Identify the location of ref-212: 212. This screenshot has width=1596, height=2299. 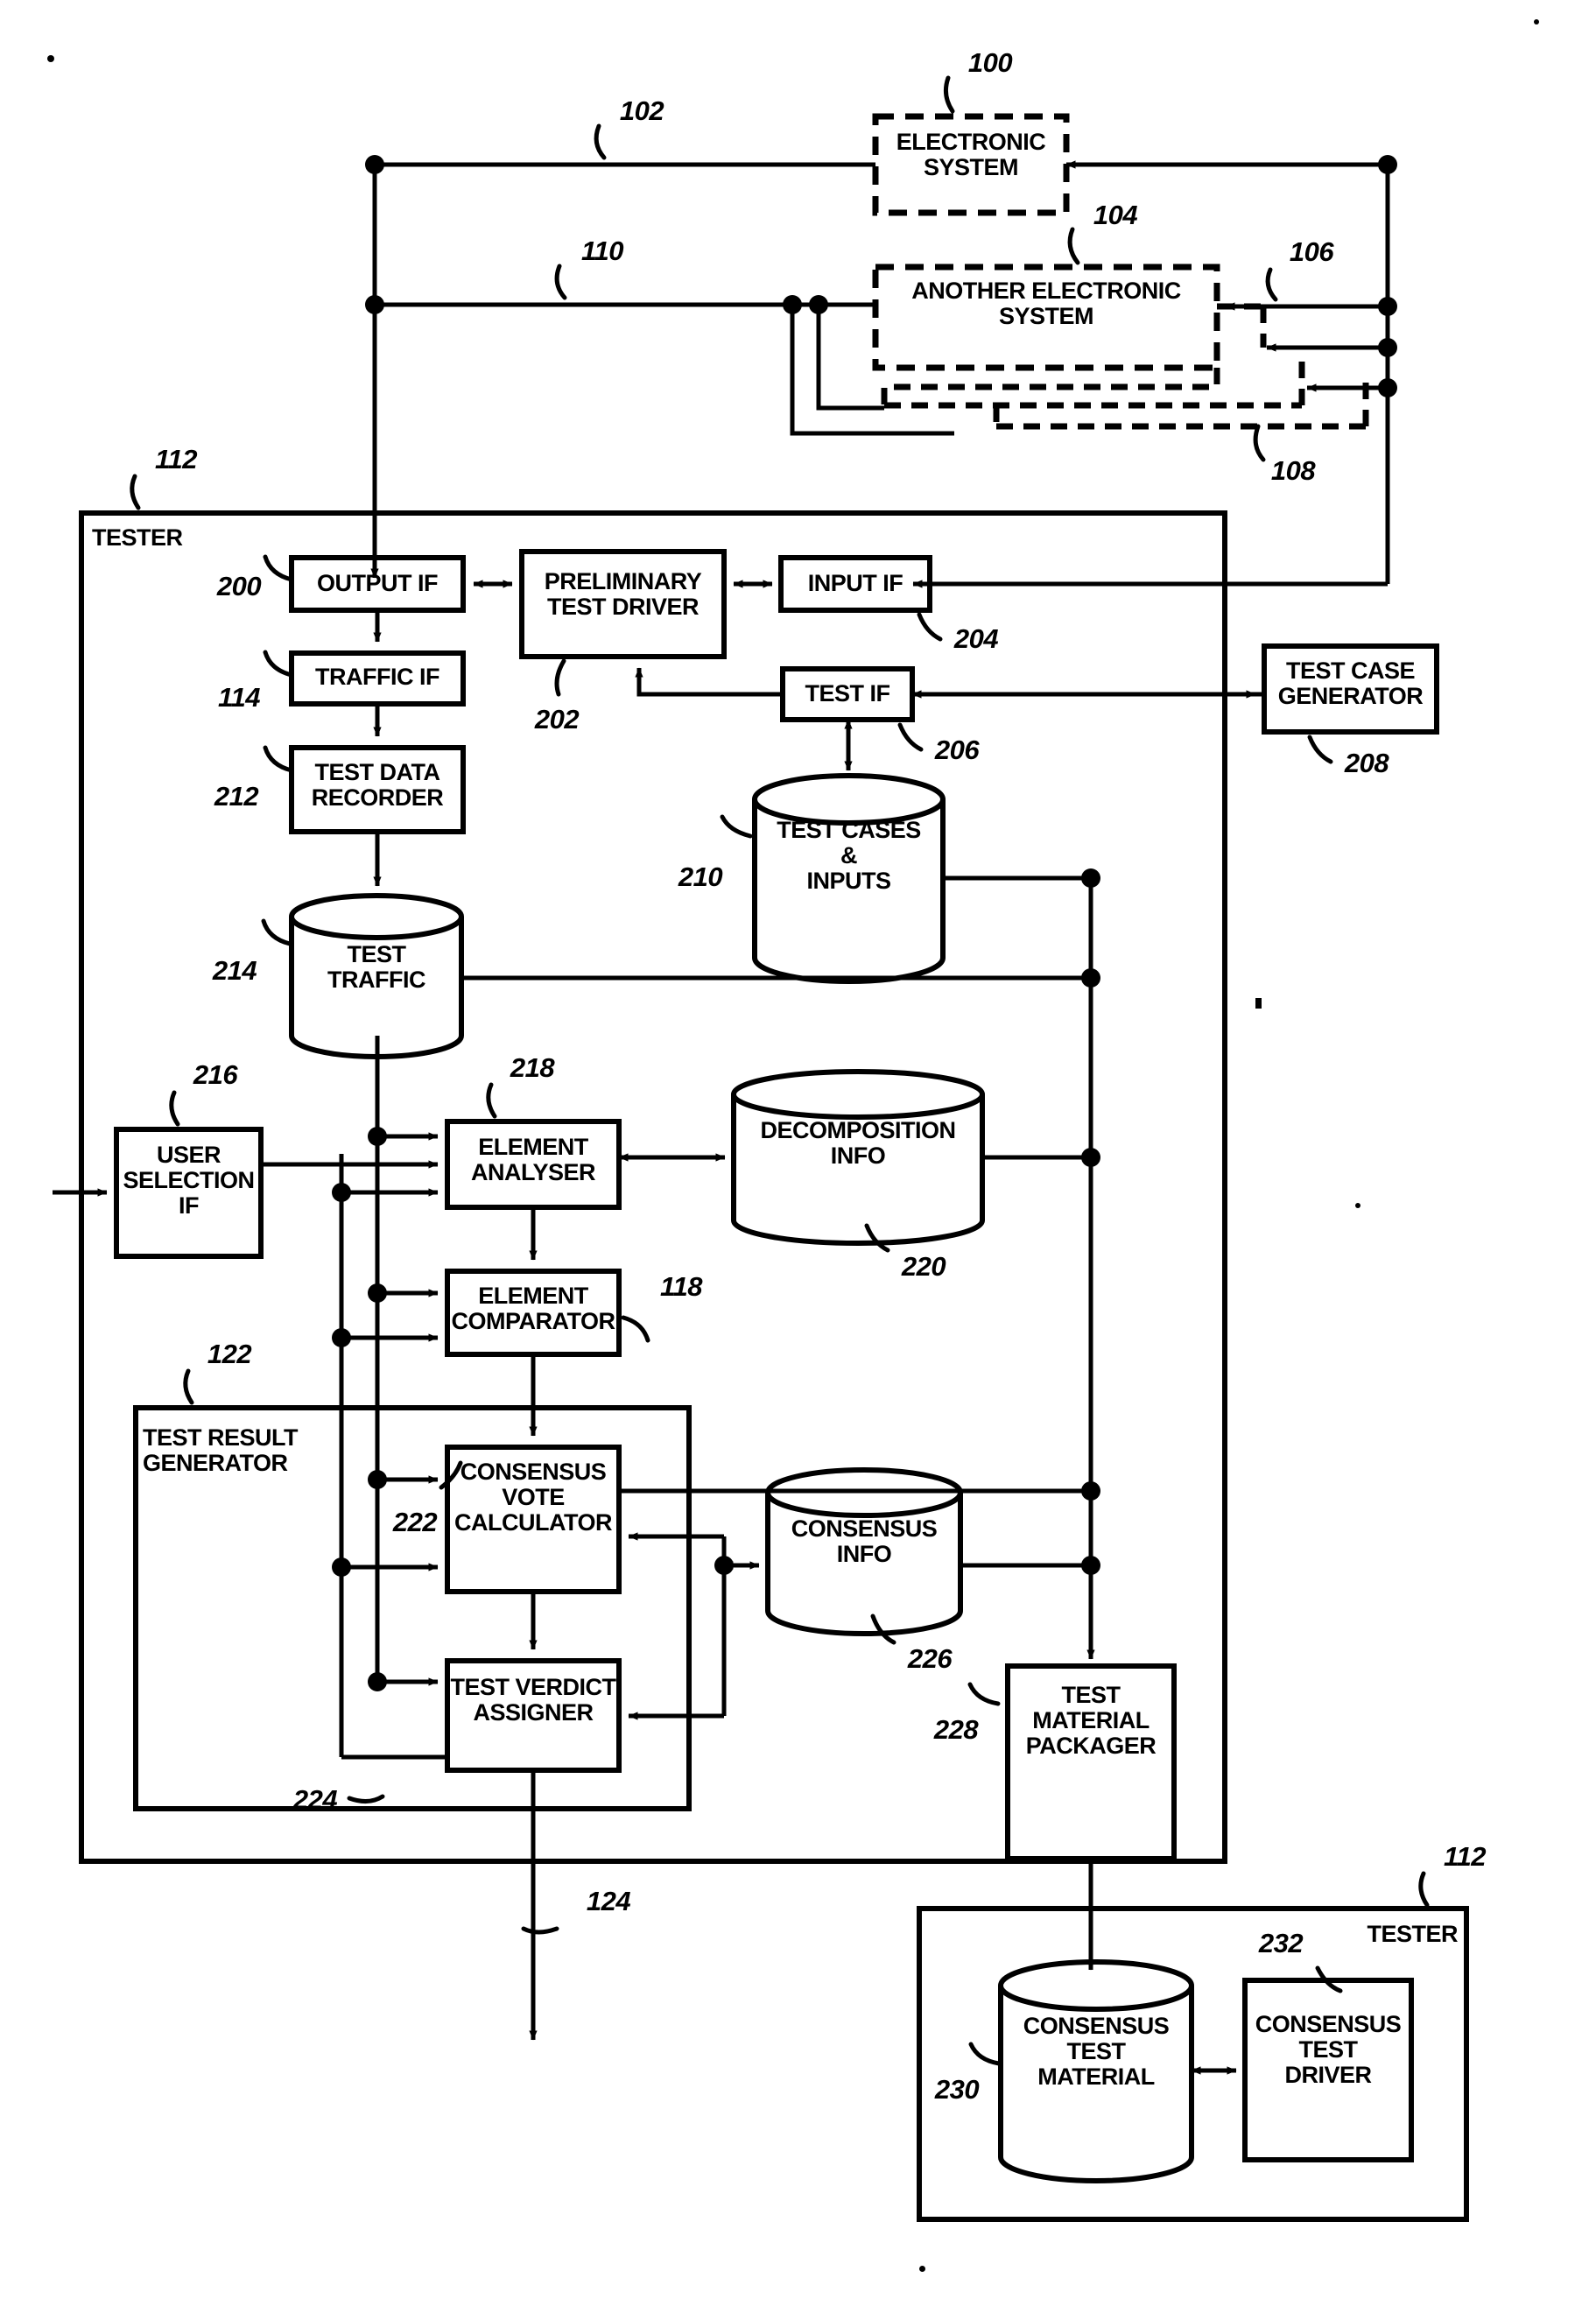
(236, 796).